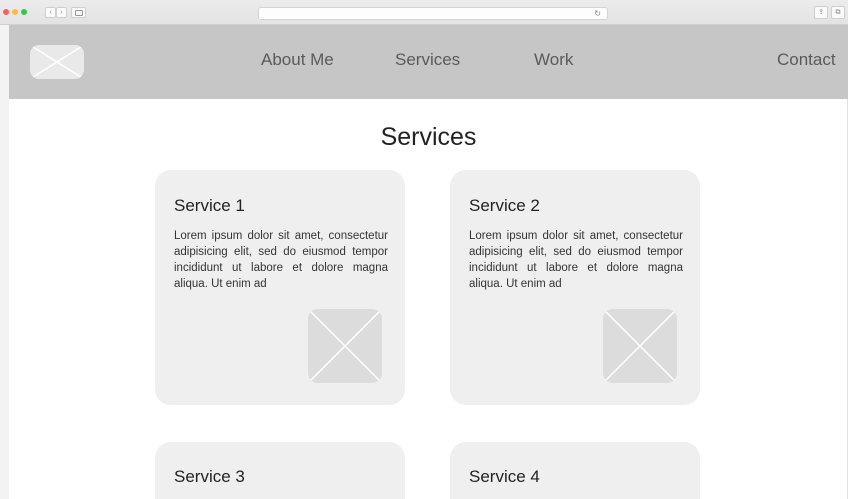 The width and height of the screenshot is (848, 499). Describe the element at coordinates (209, 476) in the screenshot. I see `card-title: Service 3` at that location.